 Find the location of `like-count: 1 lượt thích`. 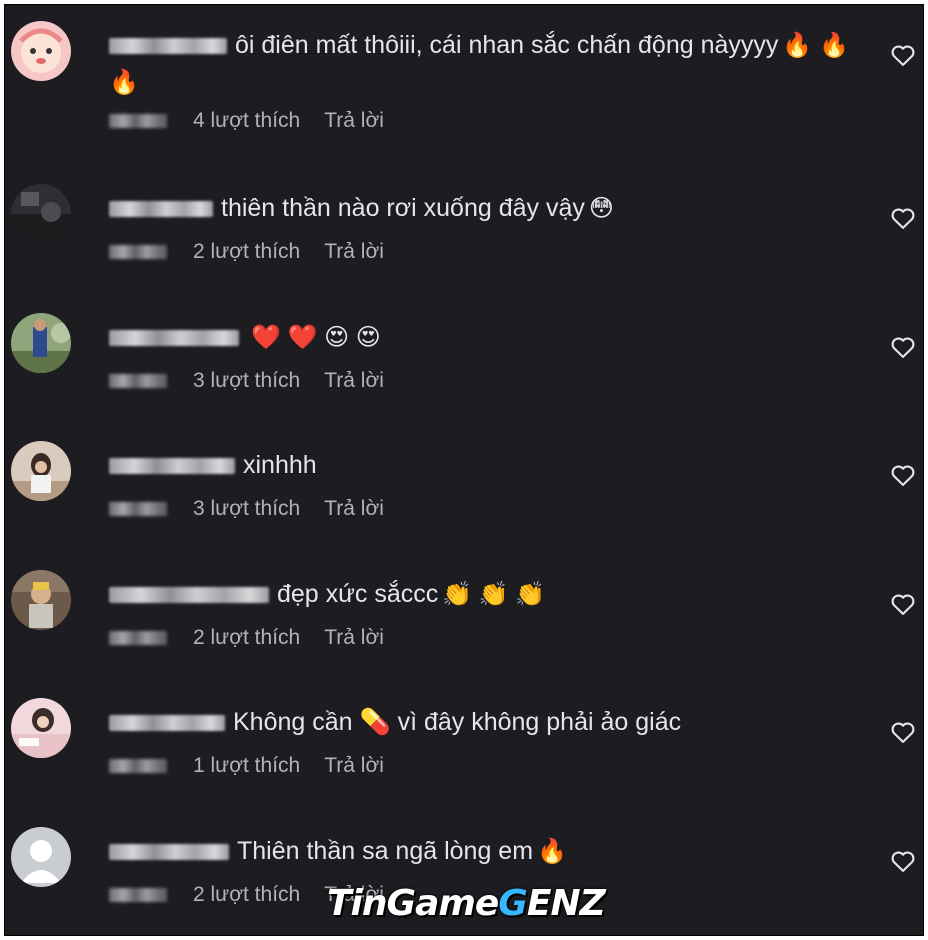

like-count: 1 lượt thích is located at coordinates (246, 766).